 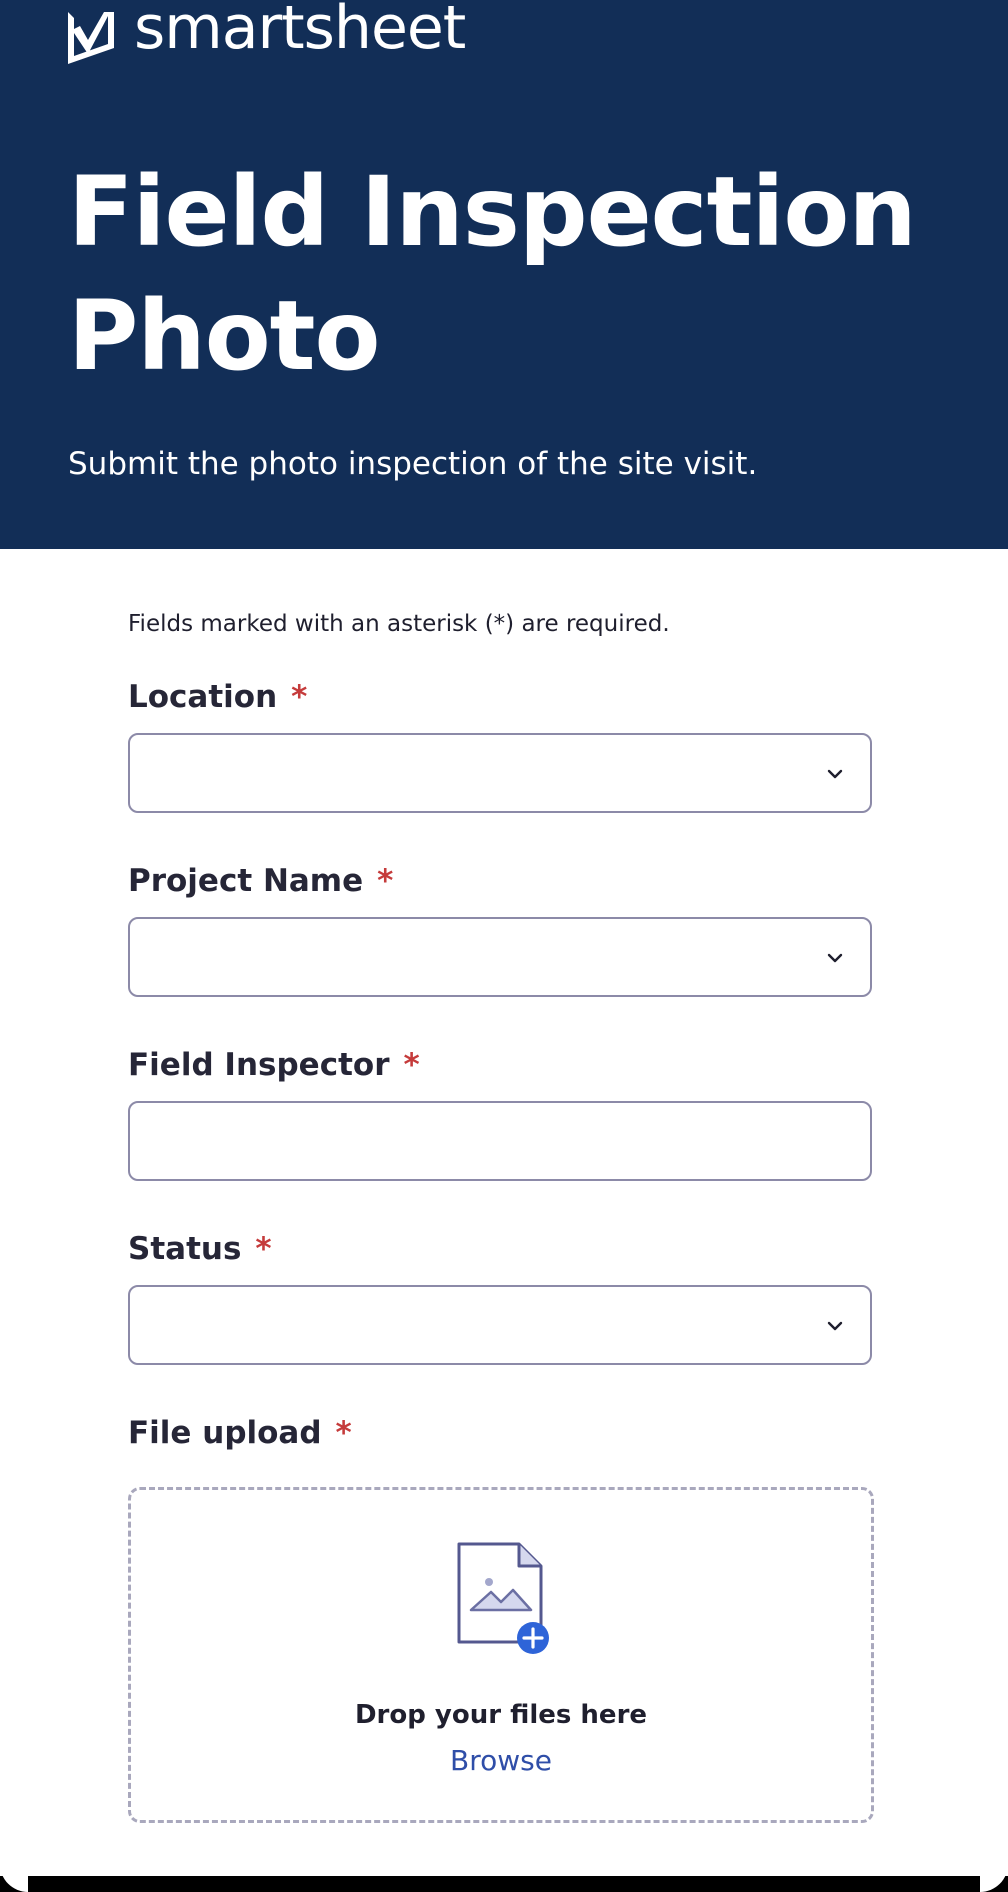 I want to click on file-drop-zone: Drop your files here Browse, so click(x=501, y=1655).